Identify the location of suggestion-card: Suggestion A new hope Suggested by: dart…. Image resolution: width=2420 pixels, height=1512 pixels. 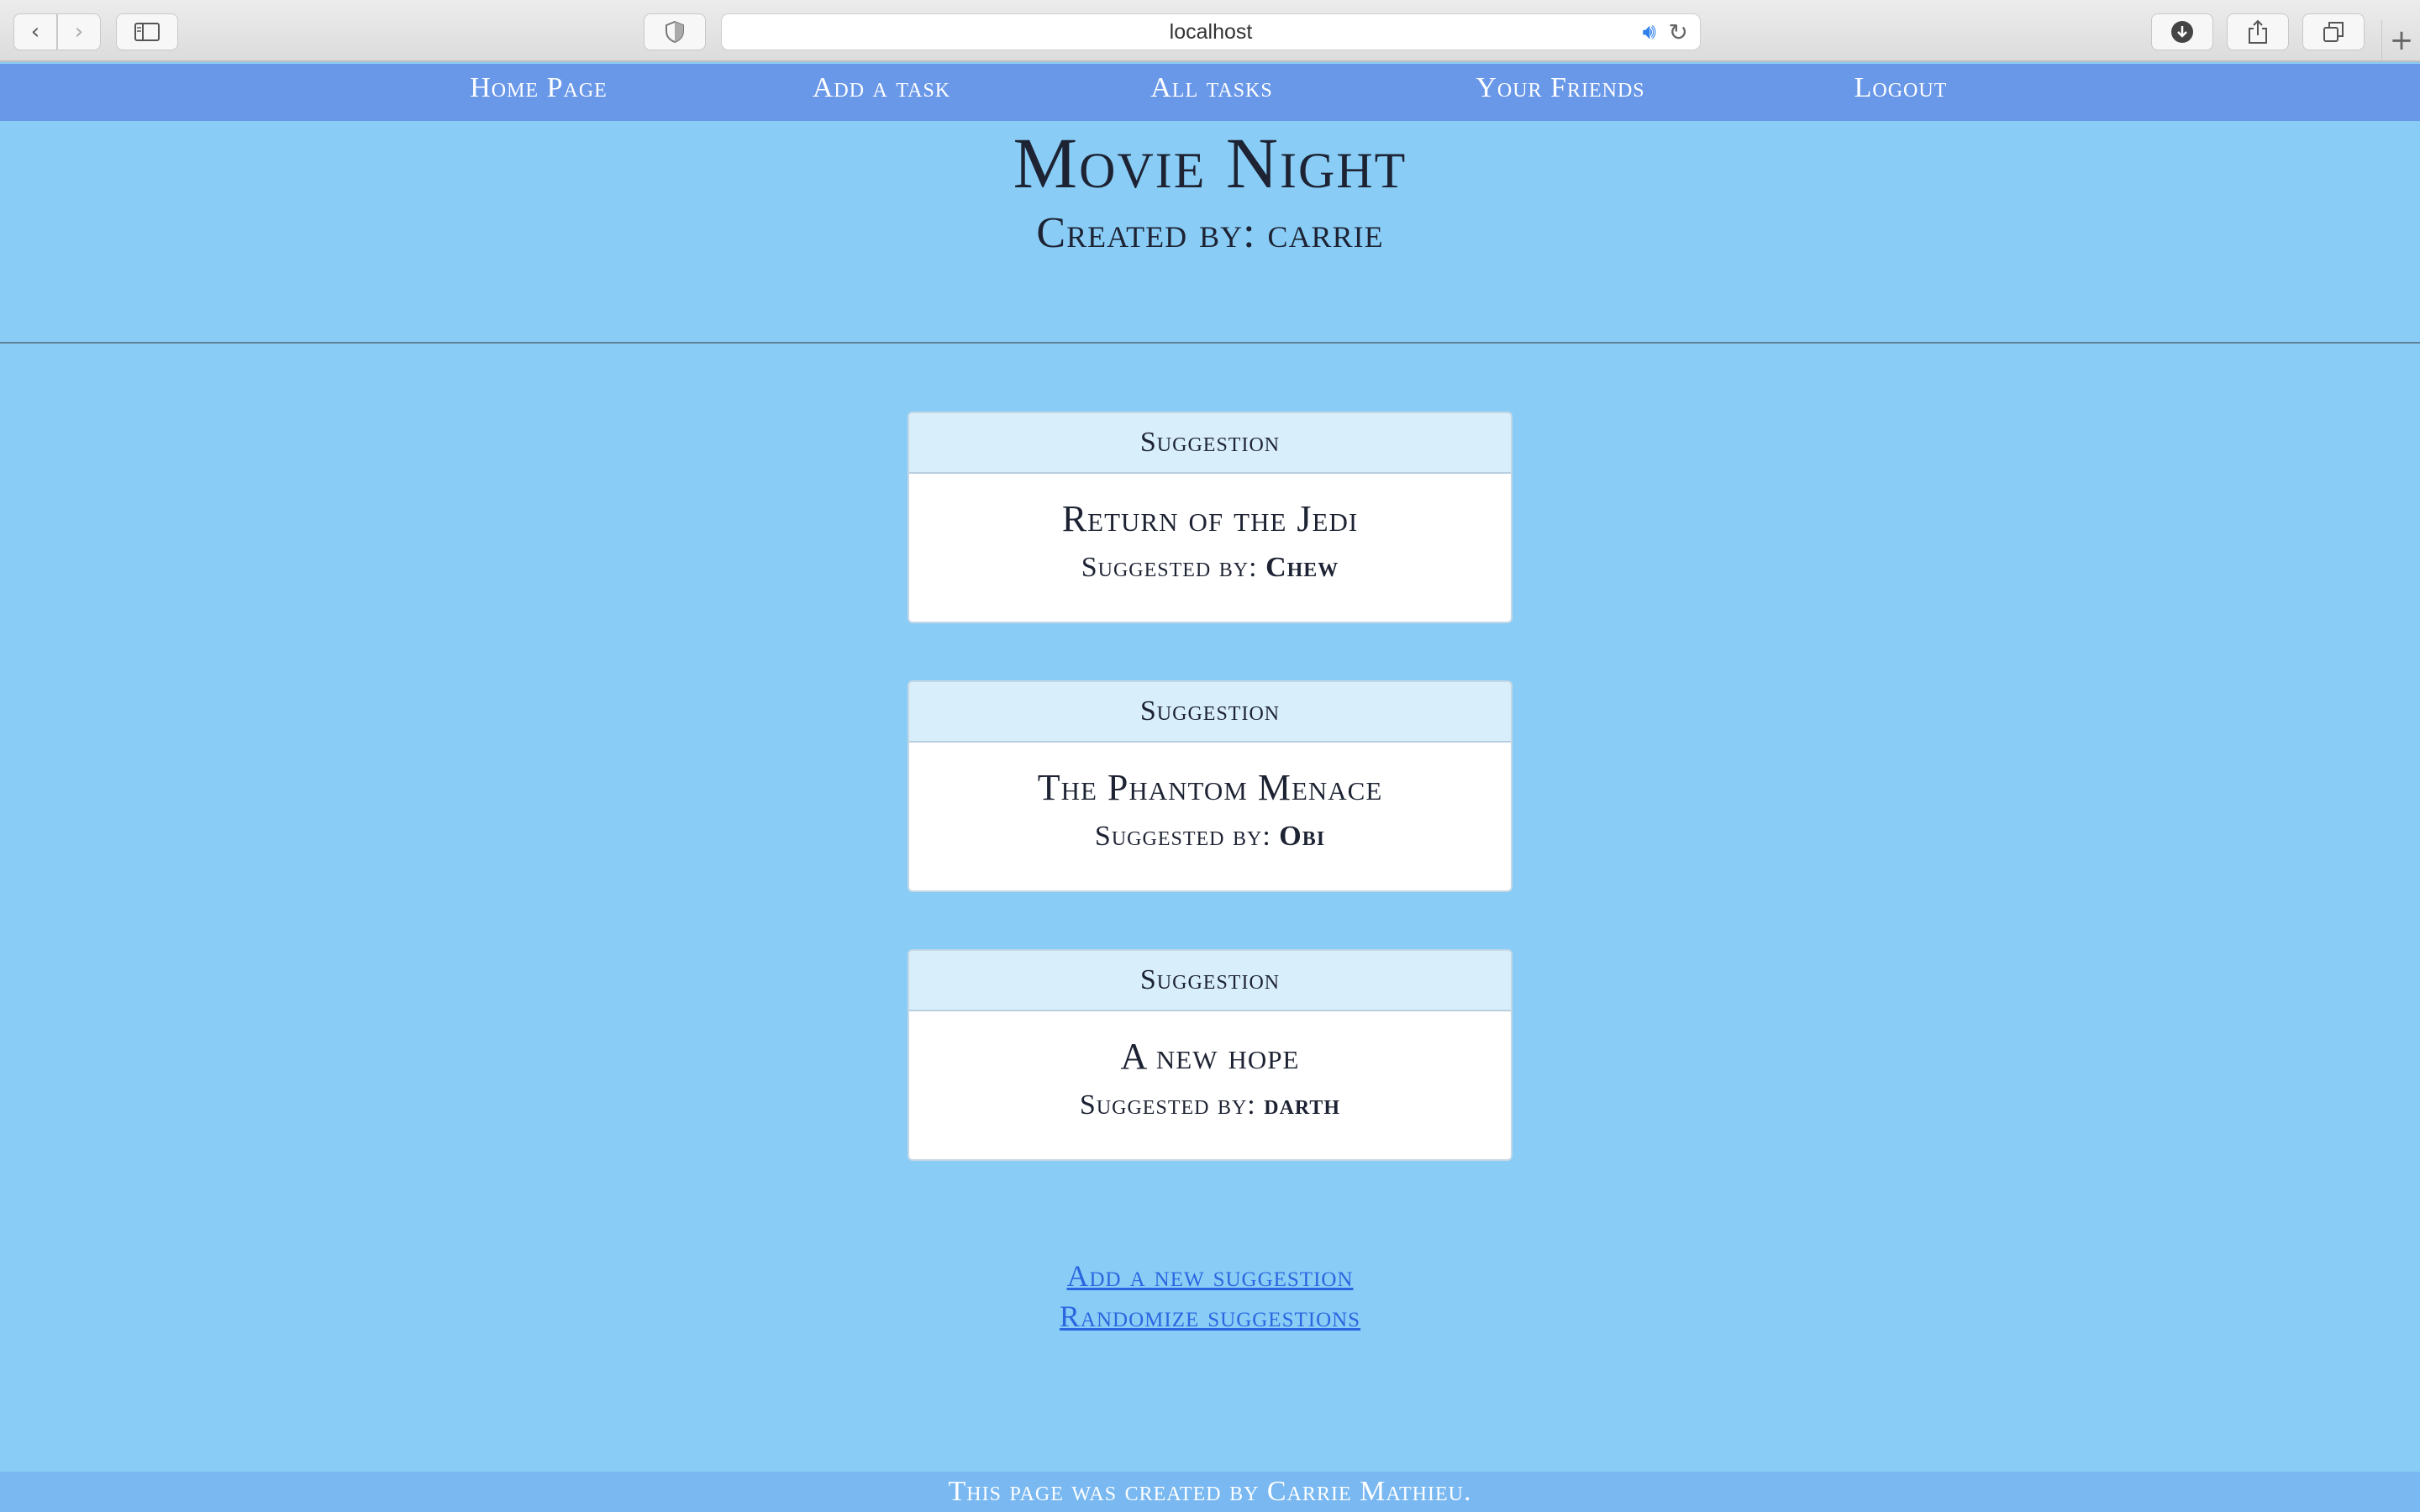
(1210, 1055).